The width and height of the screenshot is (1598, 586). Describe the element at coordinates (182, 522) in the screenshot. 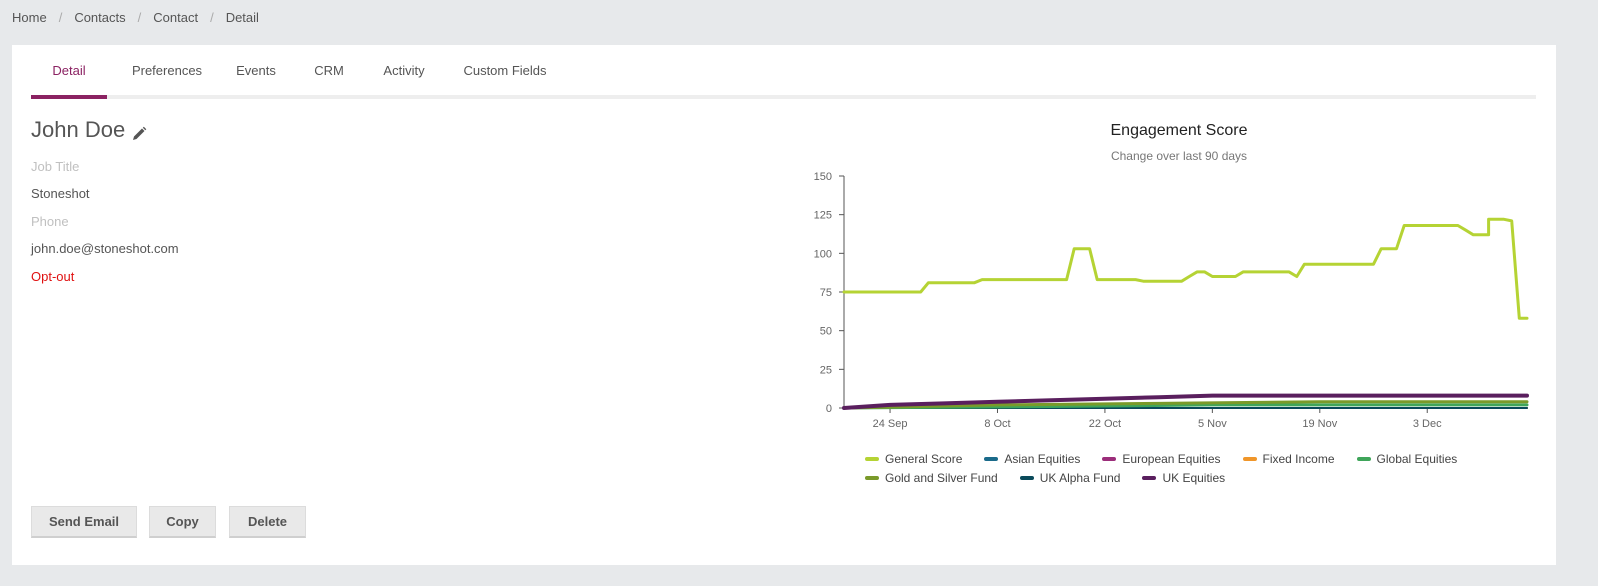

I see `copy-button: Copy` at that location.